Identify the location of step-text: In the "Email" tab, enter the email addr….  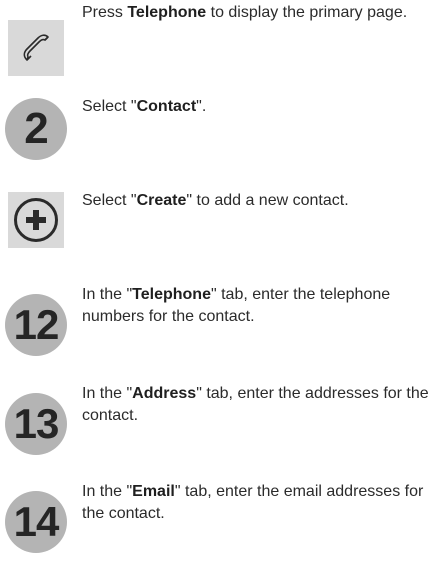
(253, 502).